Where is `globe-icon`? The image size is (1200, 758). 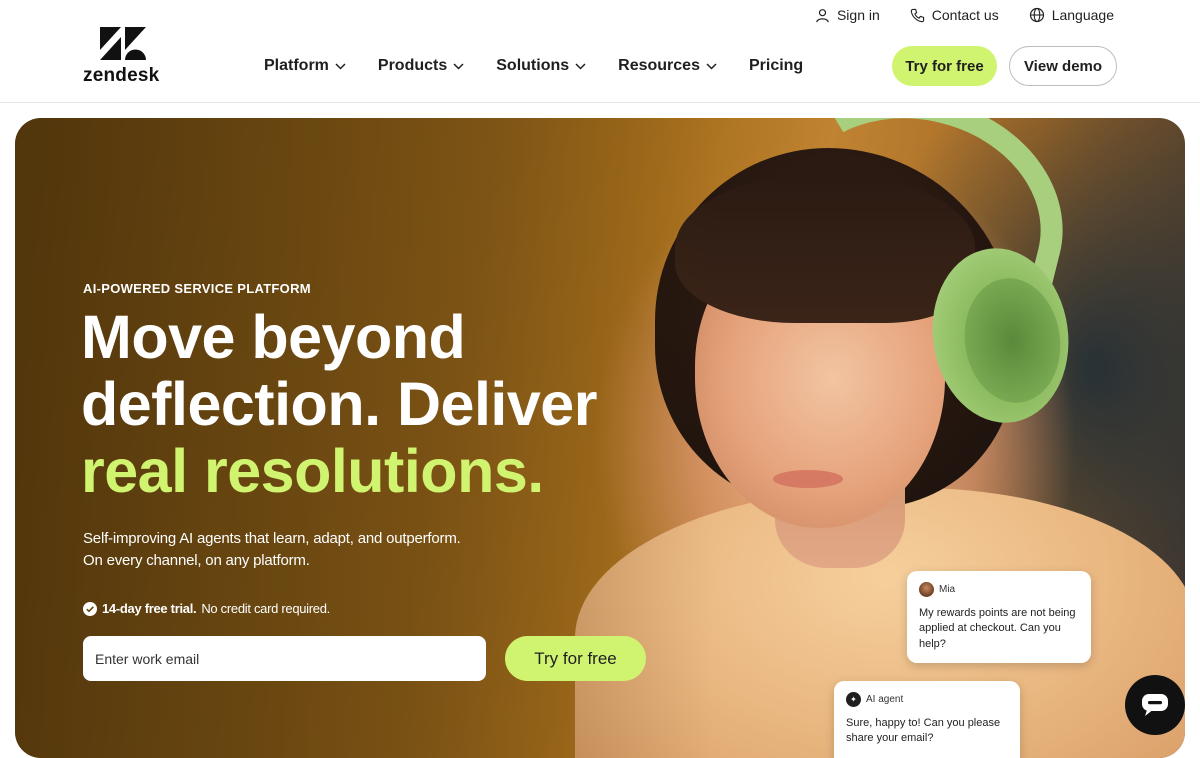
globe-icon is located at coordinates (1036, 15).